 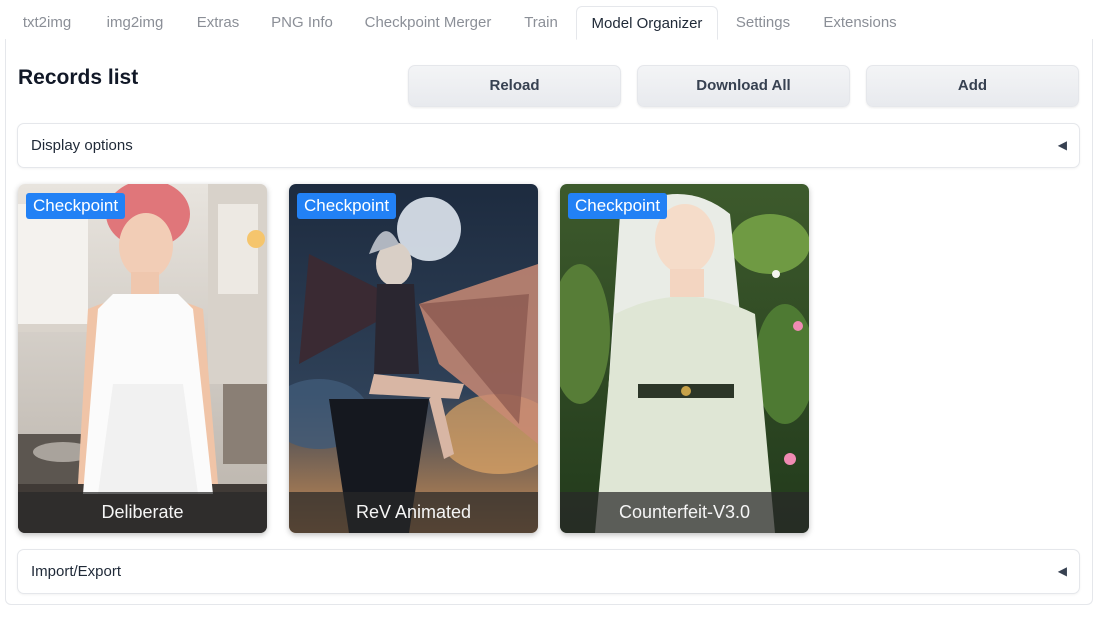 What do you see at coordinates (541, 23) in the screenshot?
I see `tab-train: Train` at bounding box center [541, 23].